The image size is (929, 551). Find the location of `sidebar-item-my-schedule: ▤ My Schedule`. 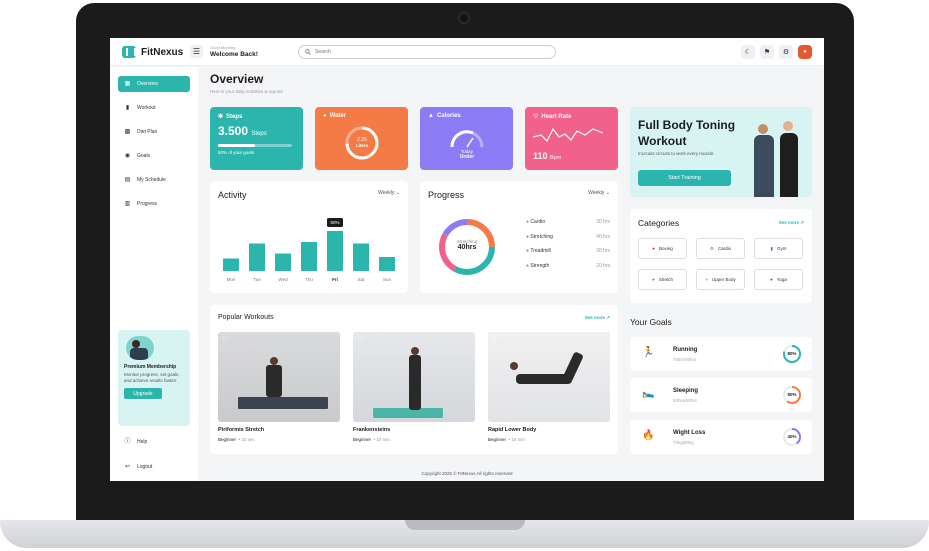

sidebar-item-my-schedule: ▤ My Schedule is located at coordinates (154, 180).